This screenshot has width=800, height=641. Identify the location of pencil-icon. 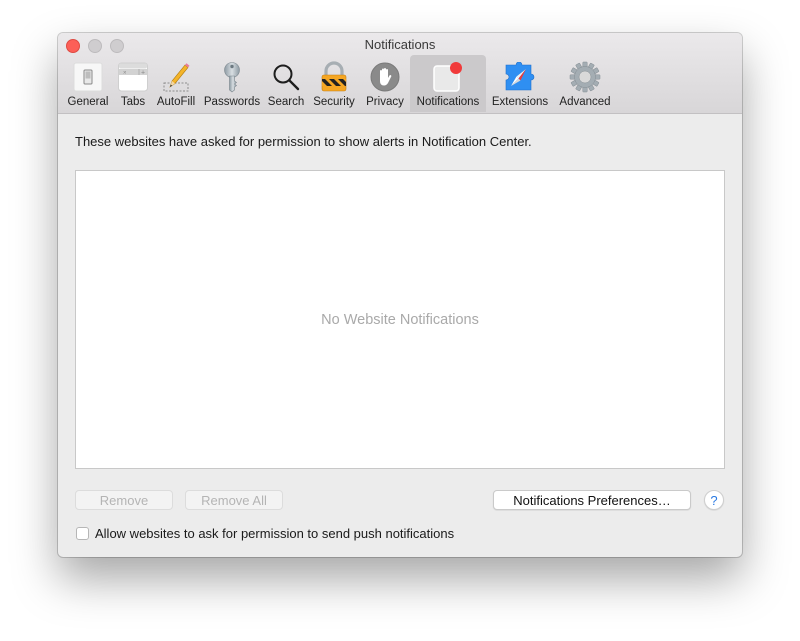
(176, 77).